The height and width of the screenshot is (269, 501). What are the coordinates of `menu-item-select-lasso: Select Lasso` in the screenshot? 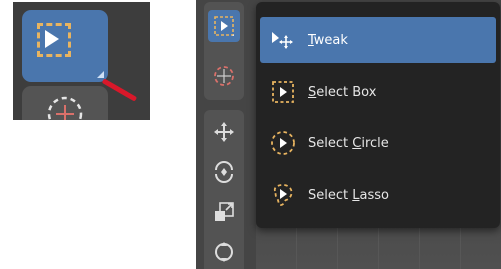 It's located at (378, 195).